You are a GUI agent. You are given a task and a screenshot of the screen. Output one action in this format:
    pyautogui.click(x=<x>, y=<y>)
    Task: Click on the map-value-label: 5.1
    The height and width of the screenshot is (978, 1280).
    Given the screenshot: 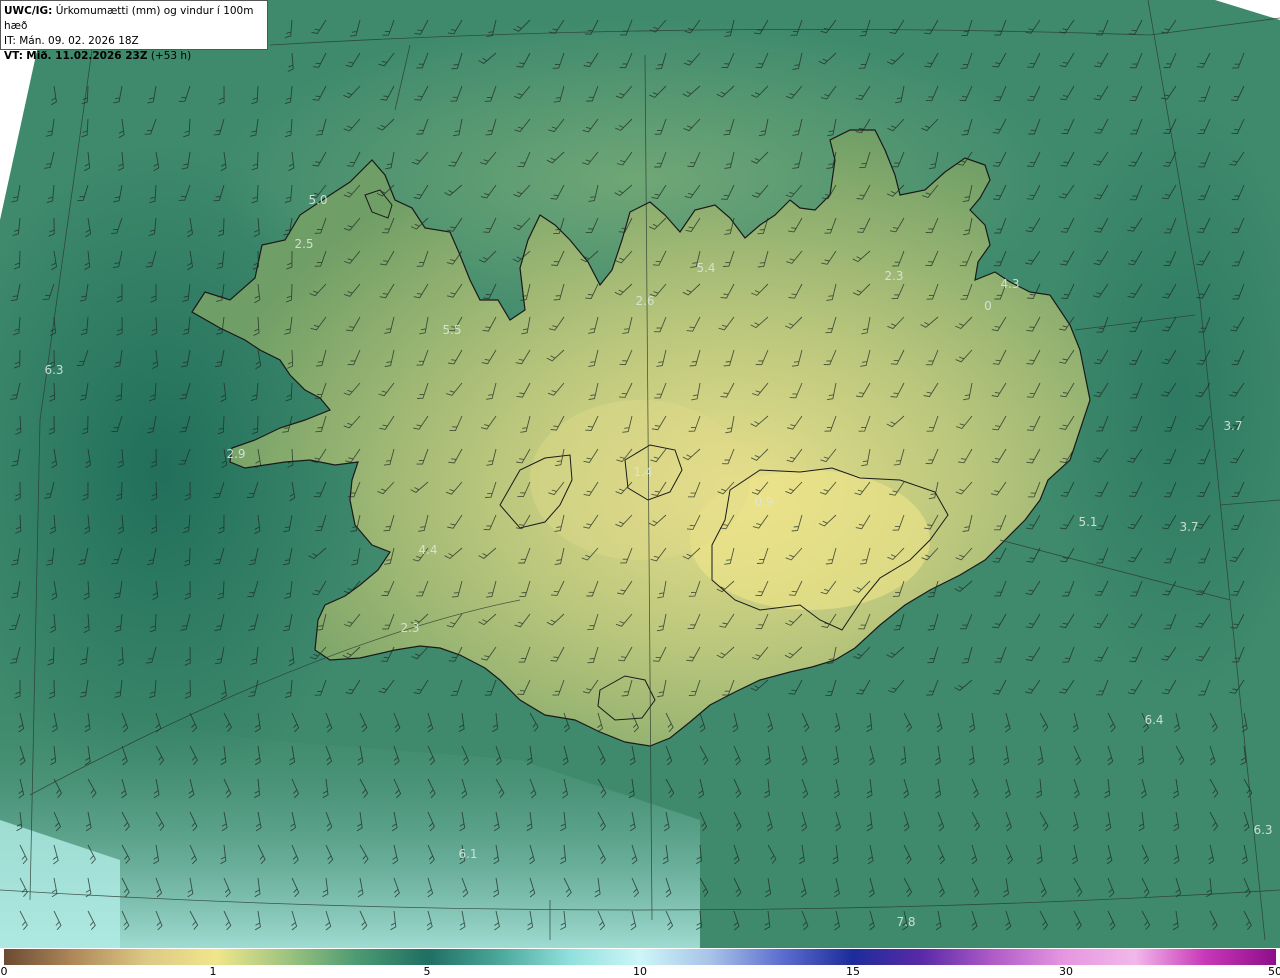 What is the action you would take?
    pyautogui.click(x=1087, y=522)
    